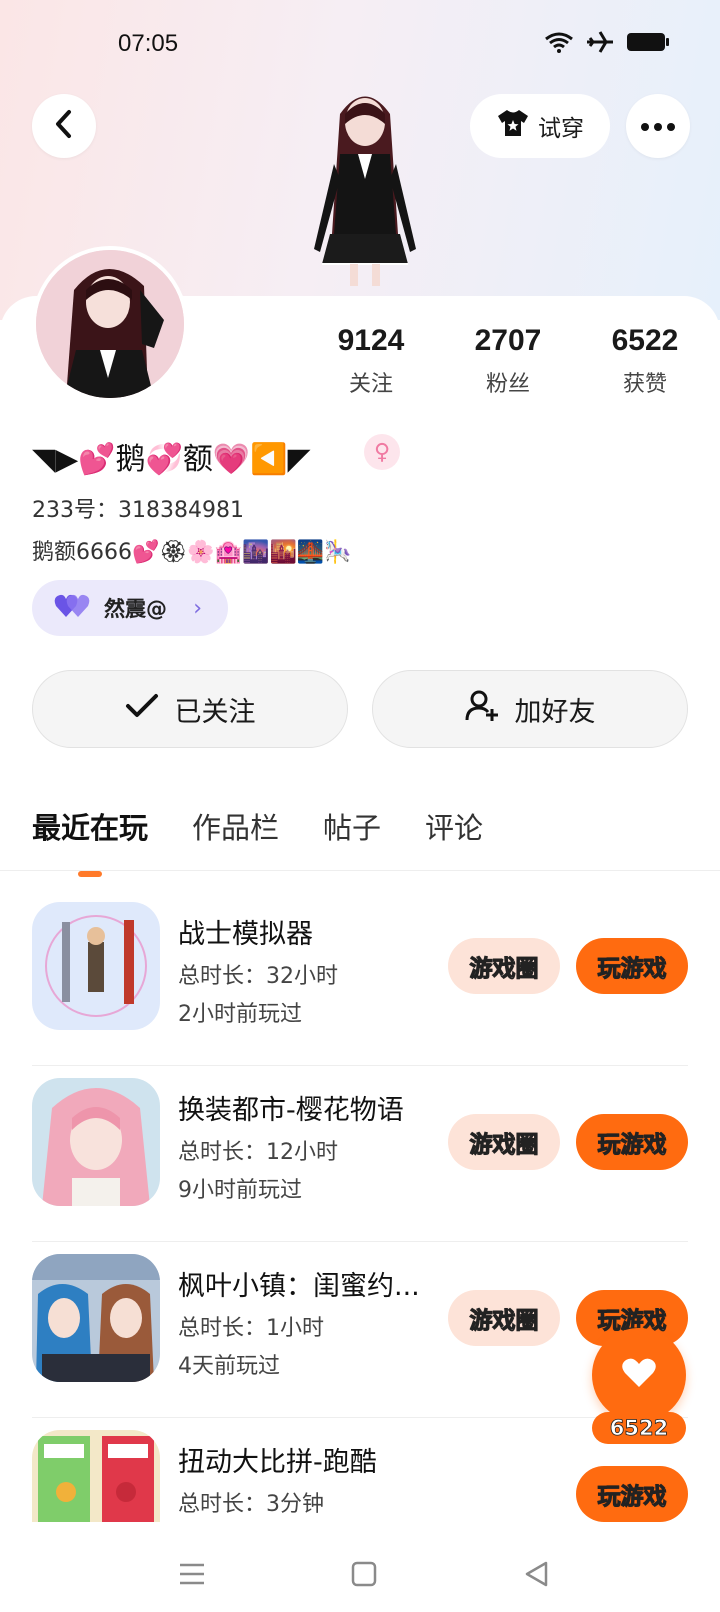 This screenshot has width=720, height=1612. What do you see at coordinates (251, 1328) in the screenshot?
I see `game-duration: 总时长：1小时` at bounding box center [251, 1328].